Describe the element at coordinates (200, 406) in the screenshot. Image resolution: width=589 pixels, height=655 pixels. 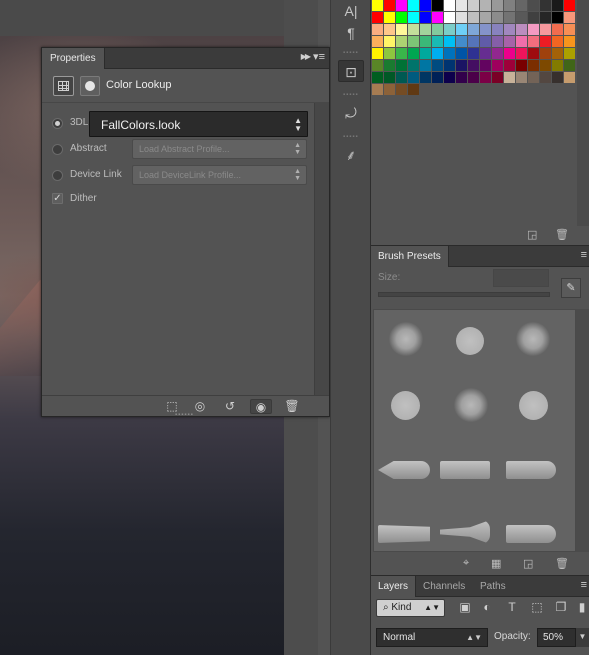
I see `view-previous-state-icon: ◎` at that location.